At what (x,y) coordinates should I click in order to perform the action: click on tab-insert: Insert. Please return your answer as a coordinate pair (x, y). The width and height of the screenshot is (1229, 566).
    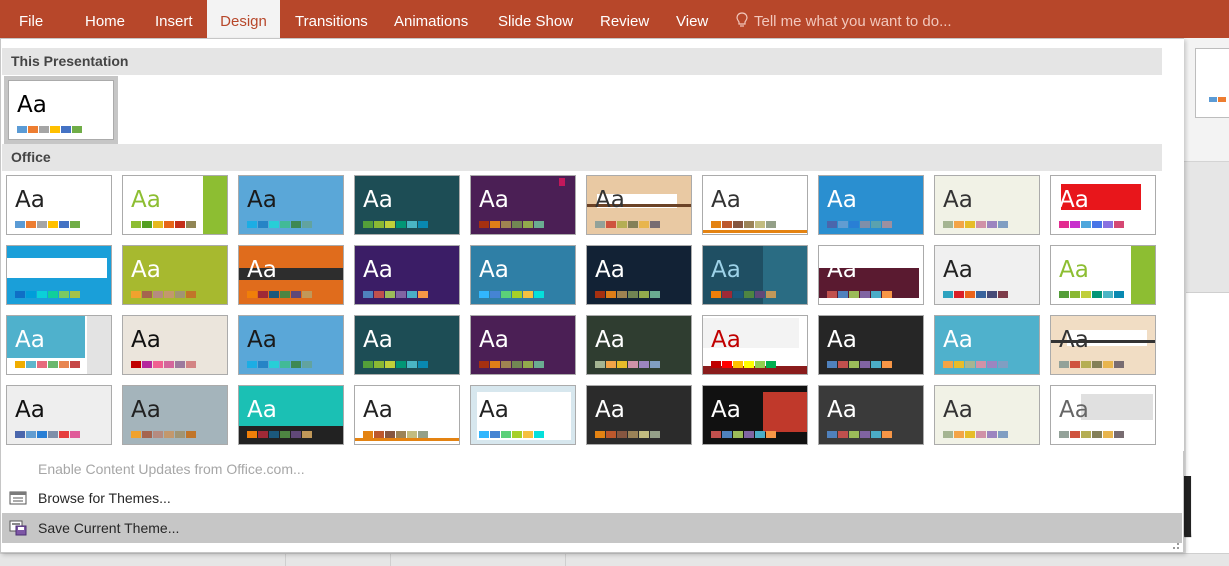
    Looking at the image, I should click on (174, 19).